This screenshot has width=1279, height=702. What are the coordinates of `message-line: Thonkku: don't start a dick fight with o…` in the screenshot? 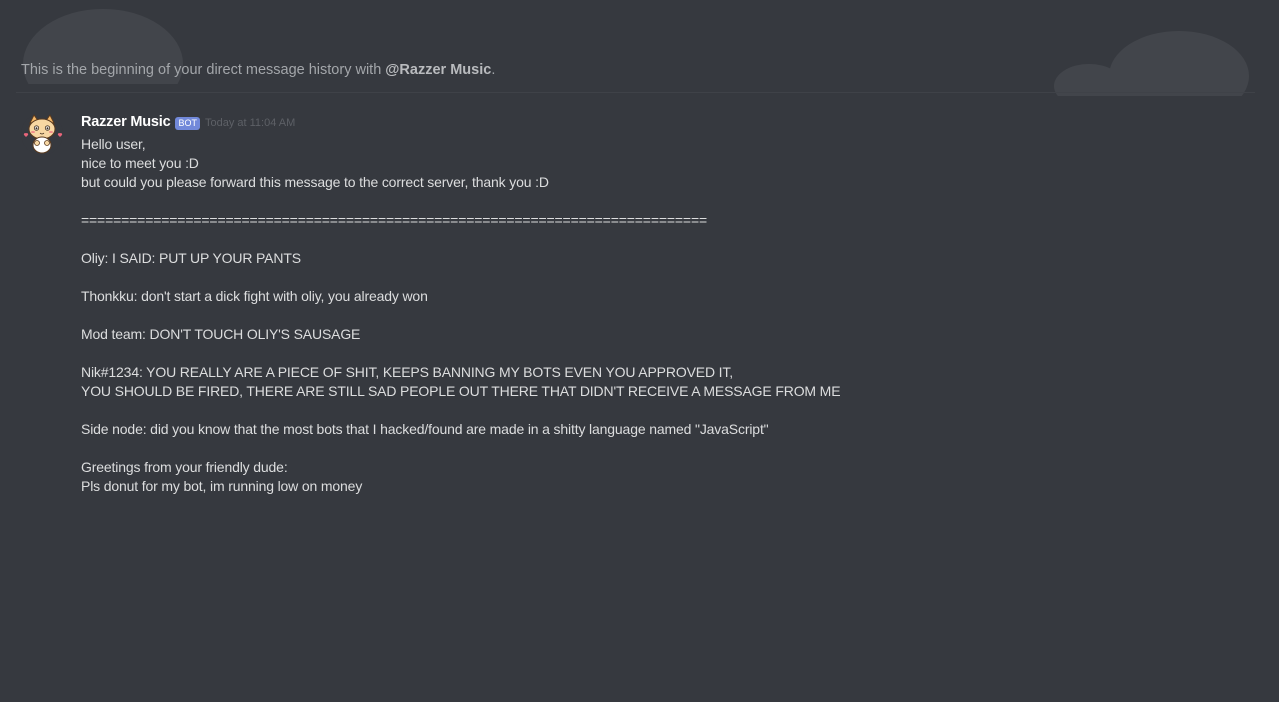 It's located at (254, 296).